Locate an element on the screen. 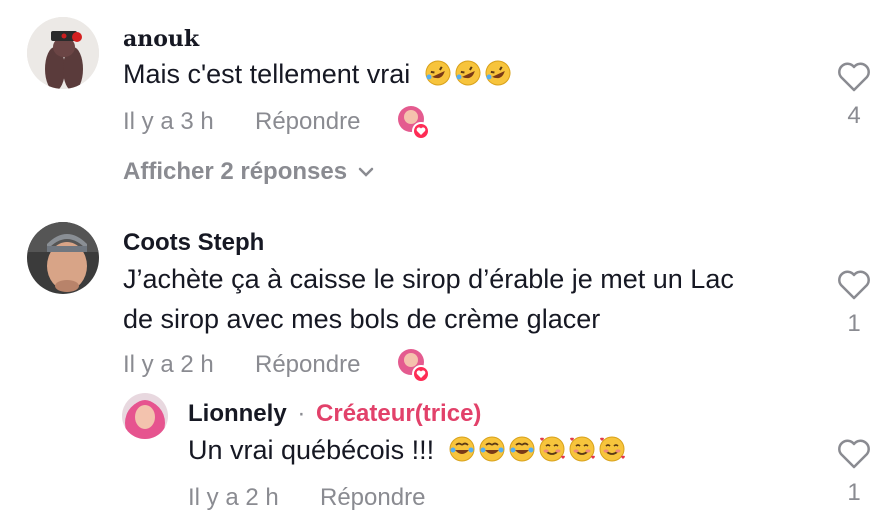  reply-text: Un vrai québécois !!! is located at coordinates (408, 450).